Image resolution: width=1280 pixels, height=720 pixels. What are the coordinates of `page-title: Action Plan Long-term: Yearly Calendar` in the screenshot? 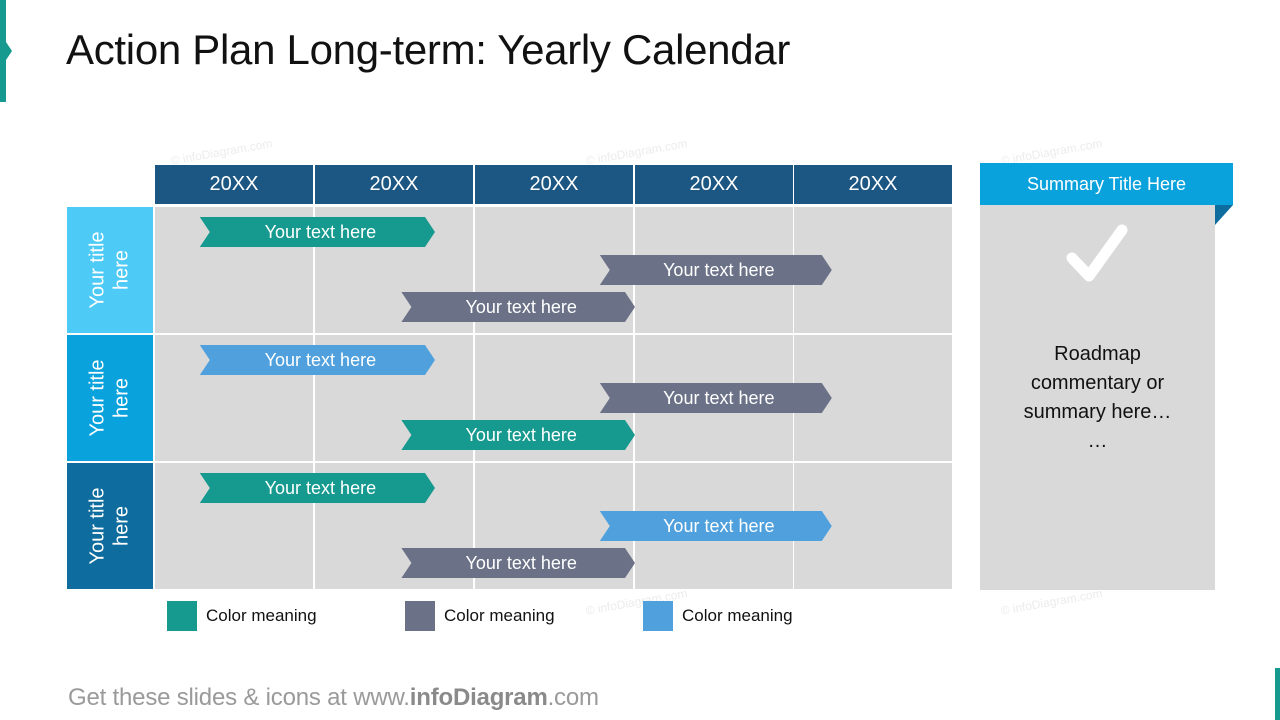 It's located at (428, 49).